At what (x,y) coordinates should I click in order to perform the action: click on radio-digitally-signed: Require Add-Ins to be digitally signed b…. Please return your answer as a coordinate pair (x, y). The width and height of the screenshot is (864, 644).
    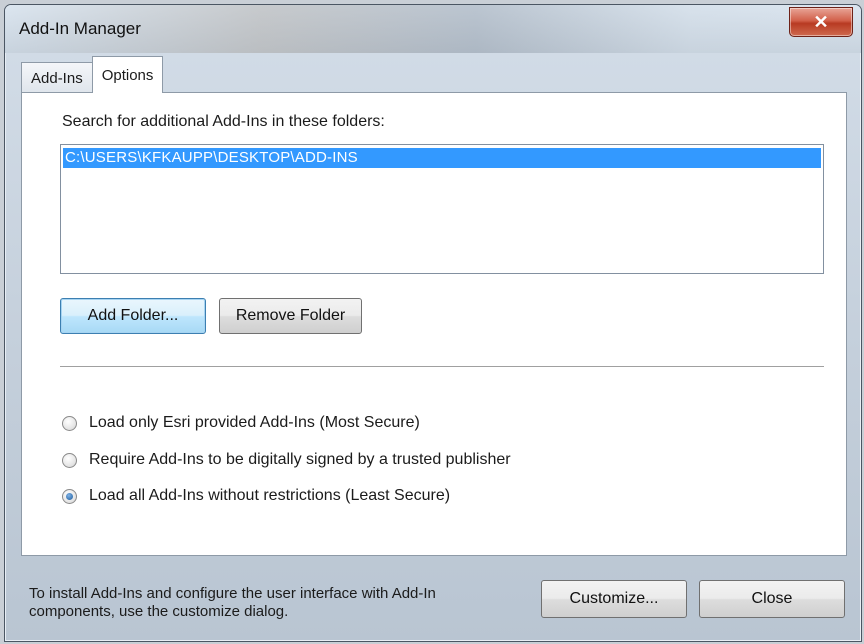
    Looking at the image, I should click on (286, 460).